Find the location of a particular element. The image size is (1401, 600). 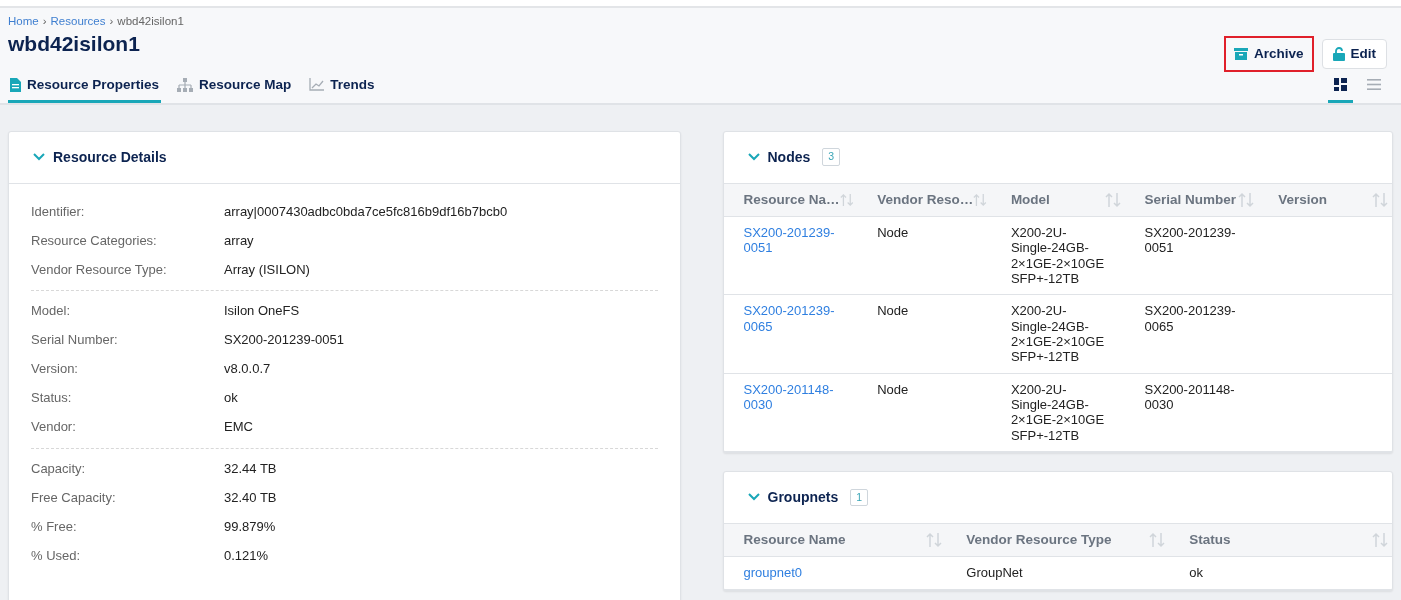

property-value: array|0007430adbc0bda7ce5fc816b9df16b7bcb0 is located at coordinates (366, 212).